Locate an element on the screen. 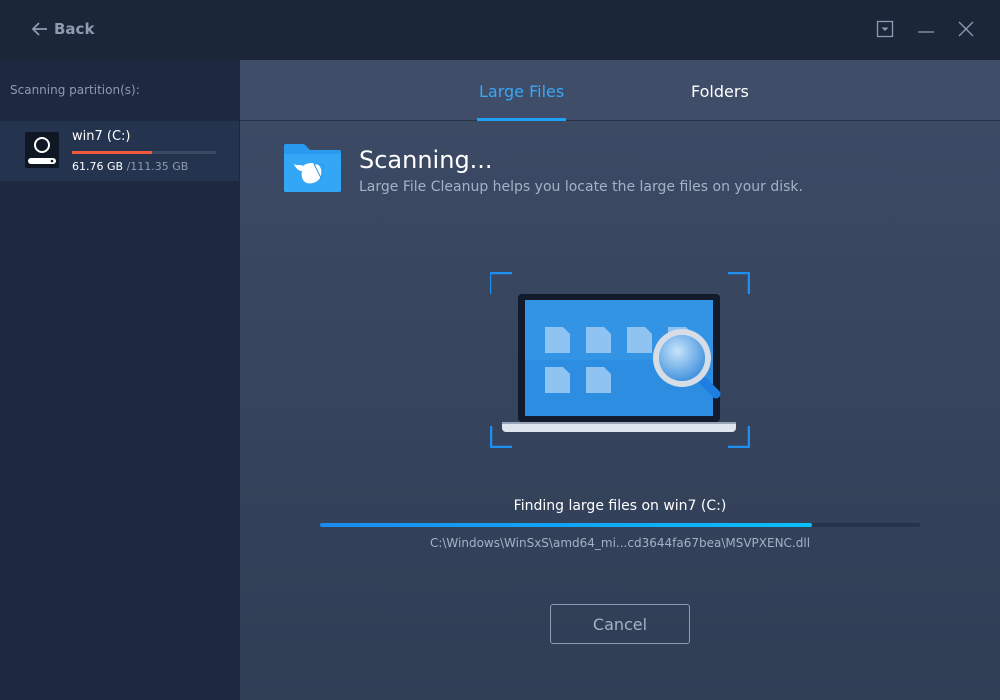 This screenshot has height=700, width=1000. tab-large-files: Large Files is located at coordinates (521, 101).